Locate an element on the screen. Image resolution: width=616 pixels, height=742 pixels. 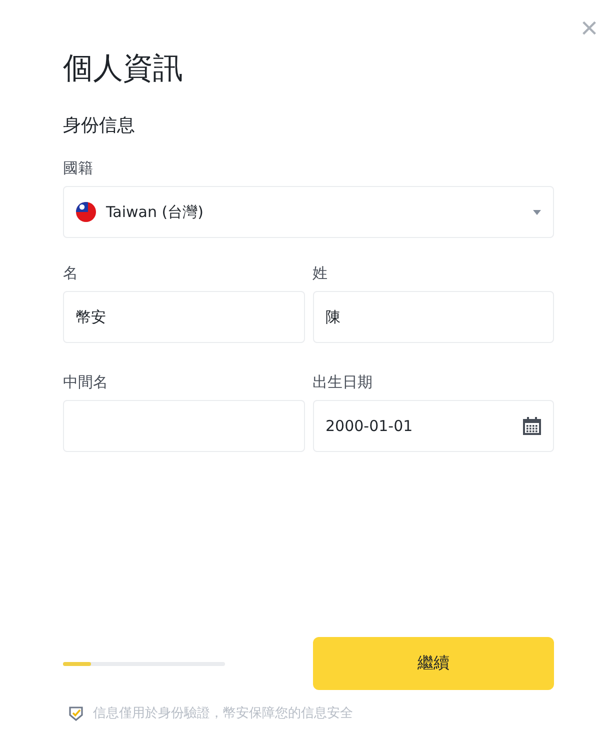
flag-icon is located at coordinates (86, 212).